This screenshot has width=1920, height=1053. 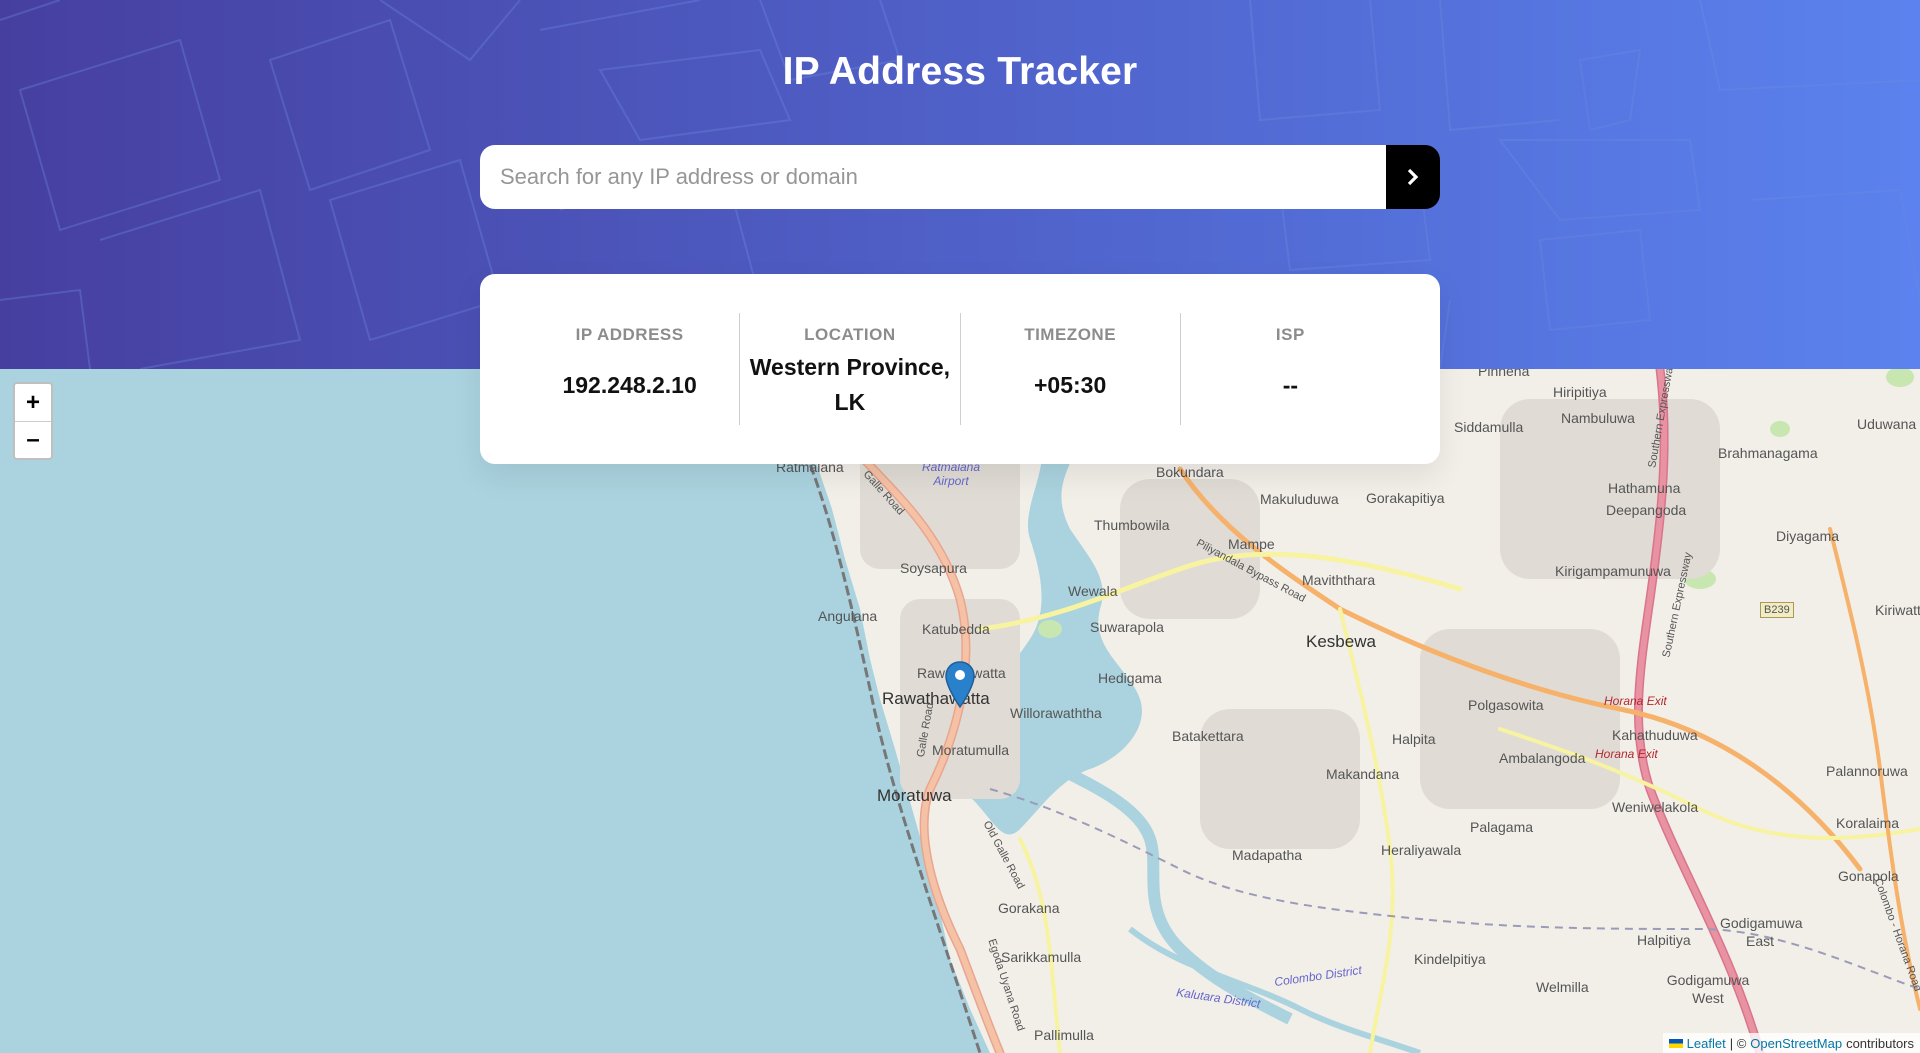 I want to click on place-palagama: Palagama, so click(x=1502, y=827).